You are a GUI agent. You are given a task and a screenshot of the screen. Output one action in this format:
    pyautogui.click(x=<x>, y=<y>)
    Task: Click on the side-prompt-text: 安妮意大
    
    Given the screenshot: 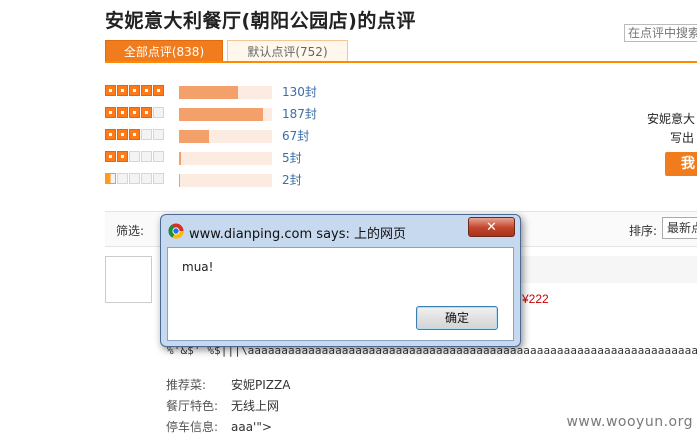 What is the action you would take?
    pyautogui.click(x=671, y=119)
    